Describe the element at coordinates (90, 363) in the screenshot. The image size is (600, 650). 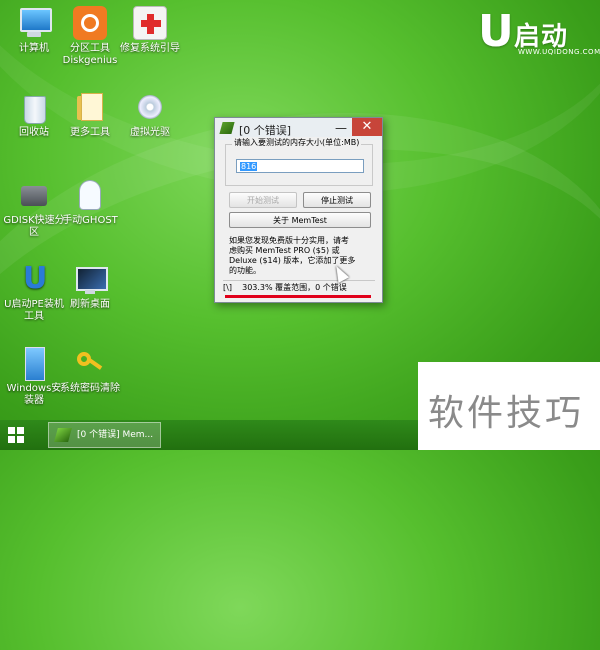
I see `key-icon` at that location.